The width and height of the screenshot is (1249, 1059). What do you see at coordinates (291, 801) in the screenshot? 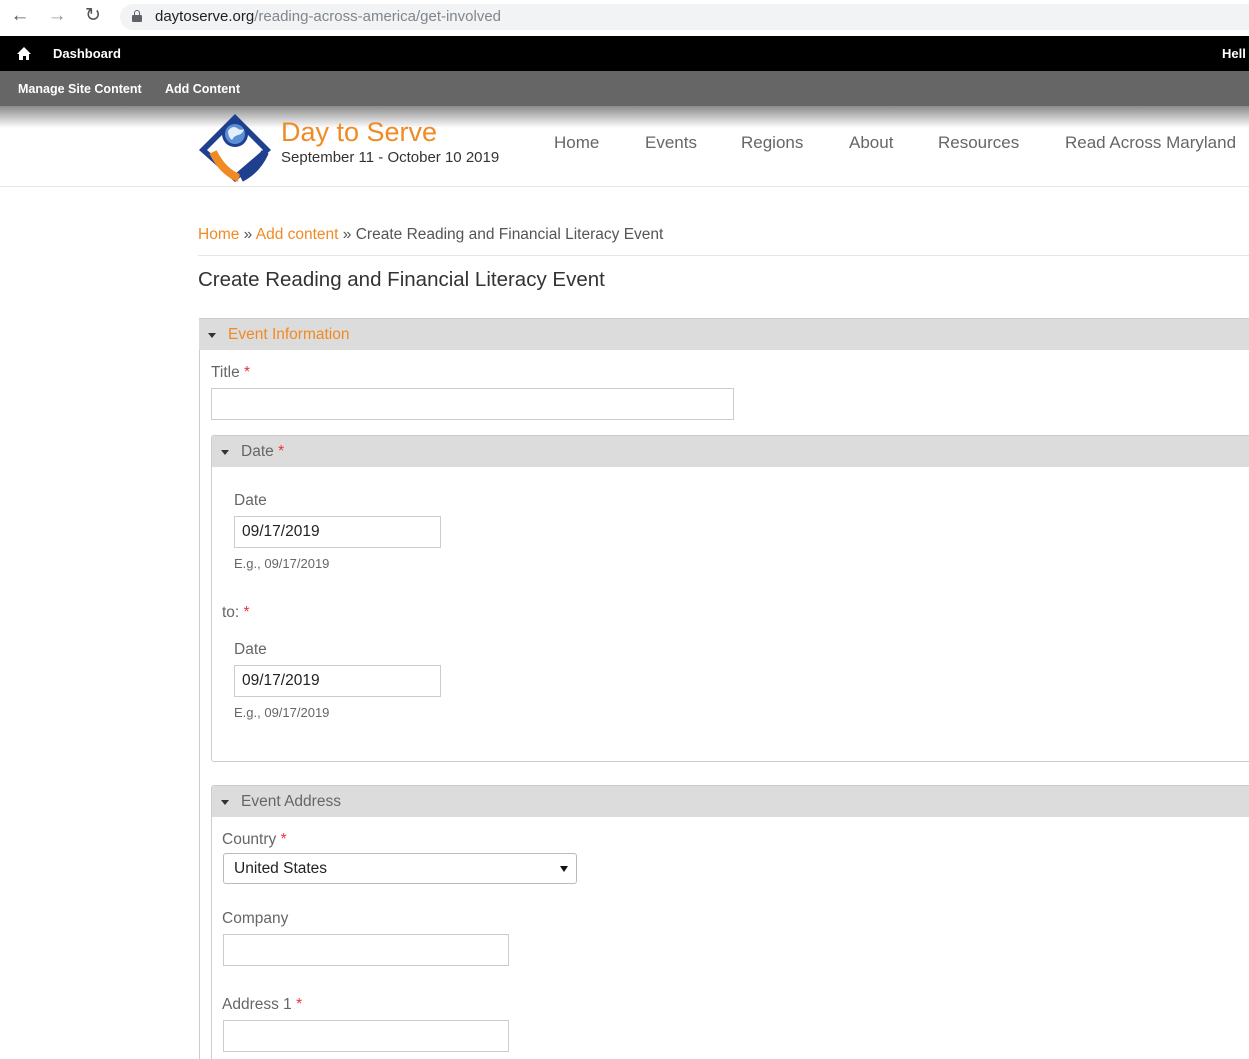
I see `event-address-label: Event Address` at bounding box center [291, 801].